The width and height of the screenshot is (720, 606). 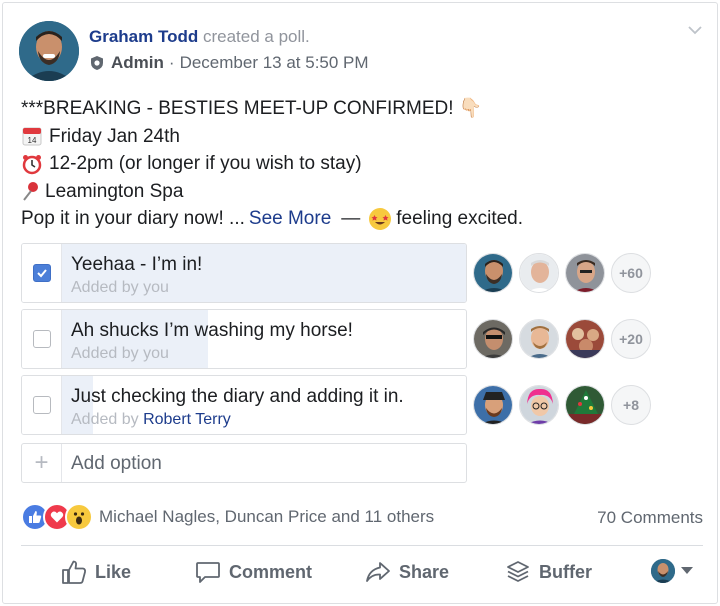 What do you see at coordinates (49, 51) in the screenshot?
I see `author-avatar` at bounding box center [49, 51].